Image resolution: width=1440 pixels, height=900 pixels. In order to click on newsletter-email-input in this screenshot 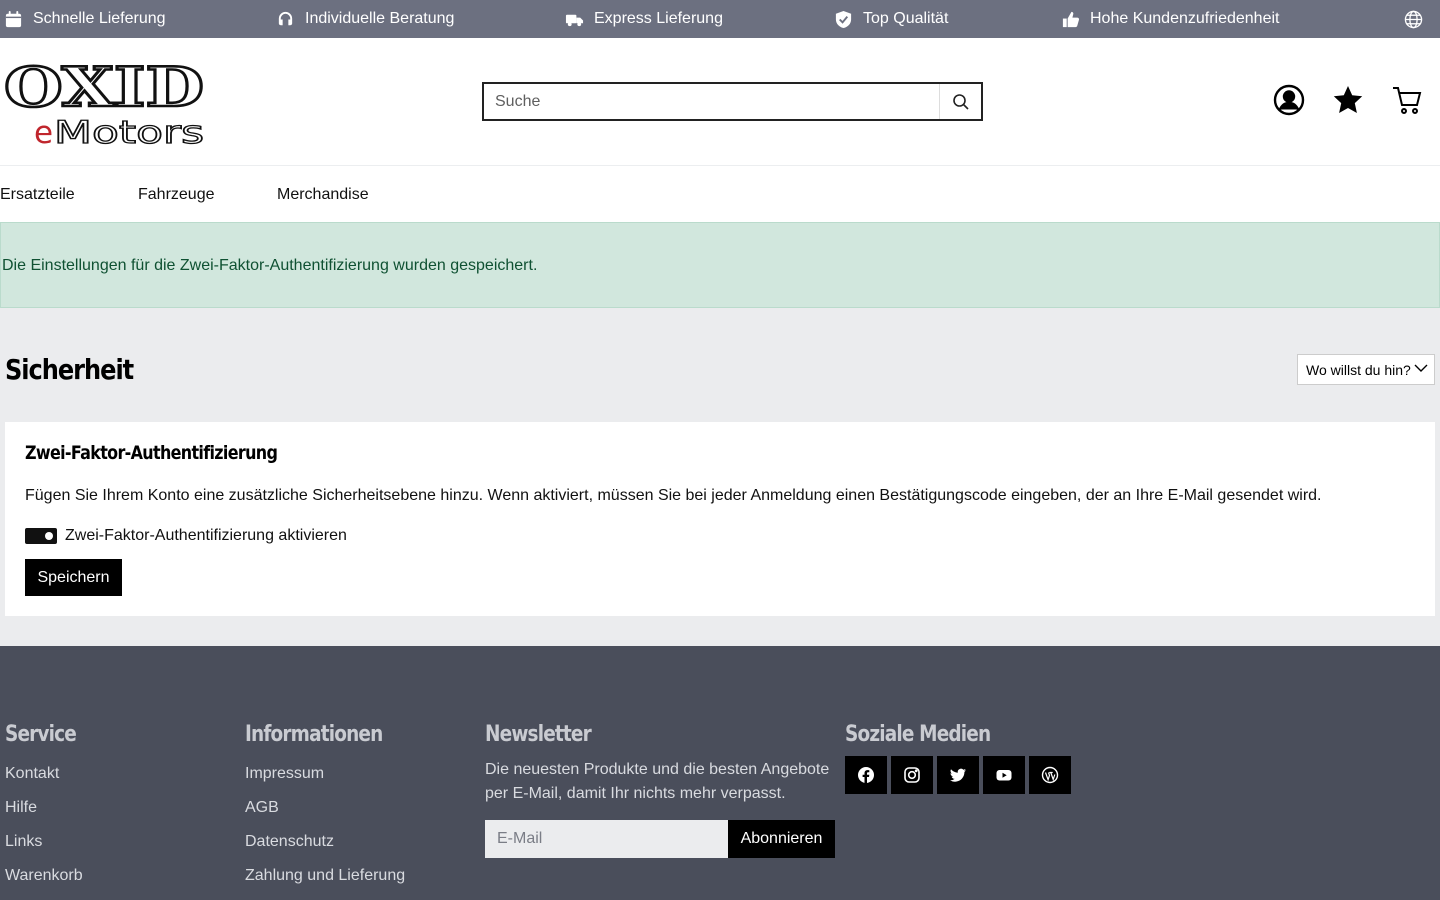, I will do `click(606, 839)`.